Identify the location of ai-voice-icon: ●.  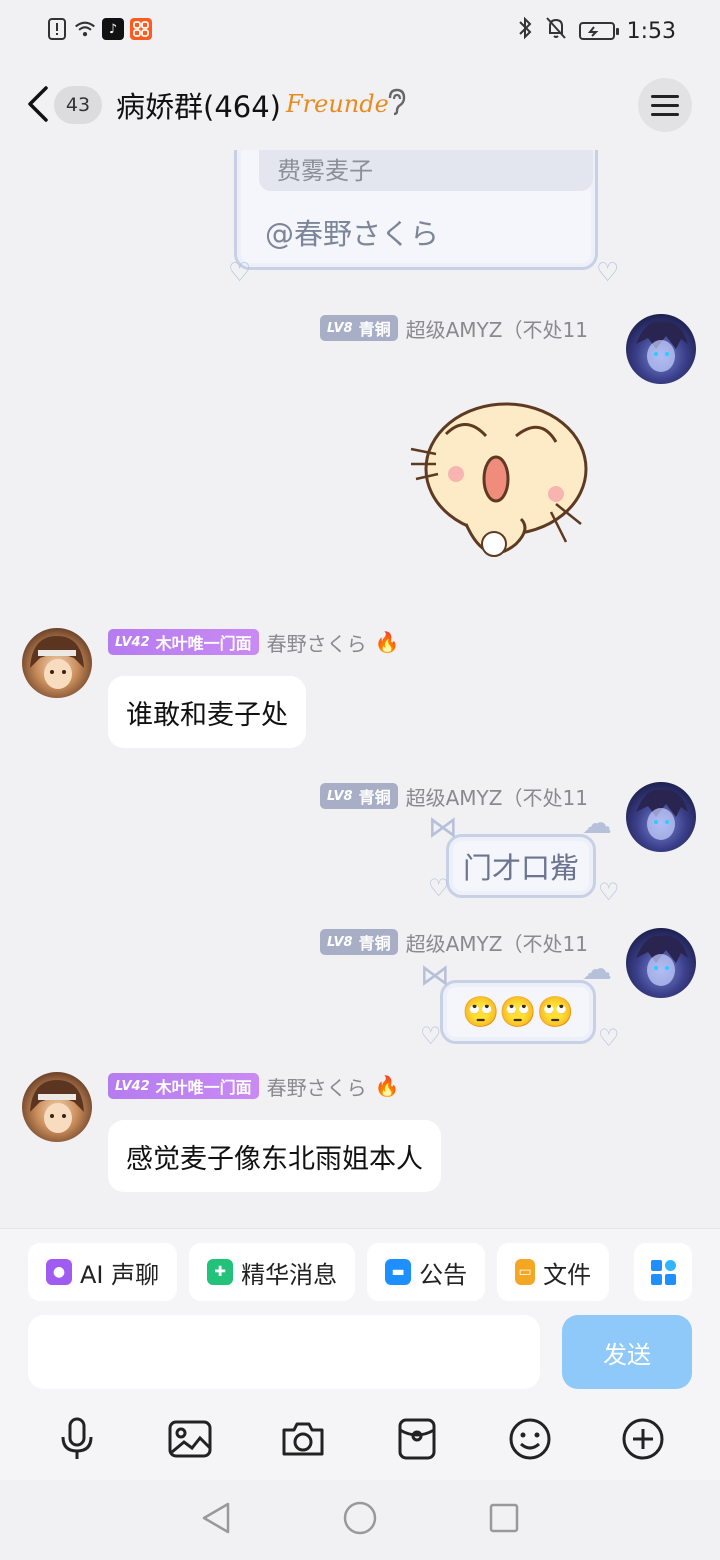
(59, 1272).